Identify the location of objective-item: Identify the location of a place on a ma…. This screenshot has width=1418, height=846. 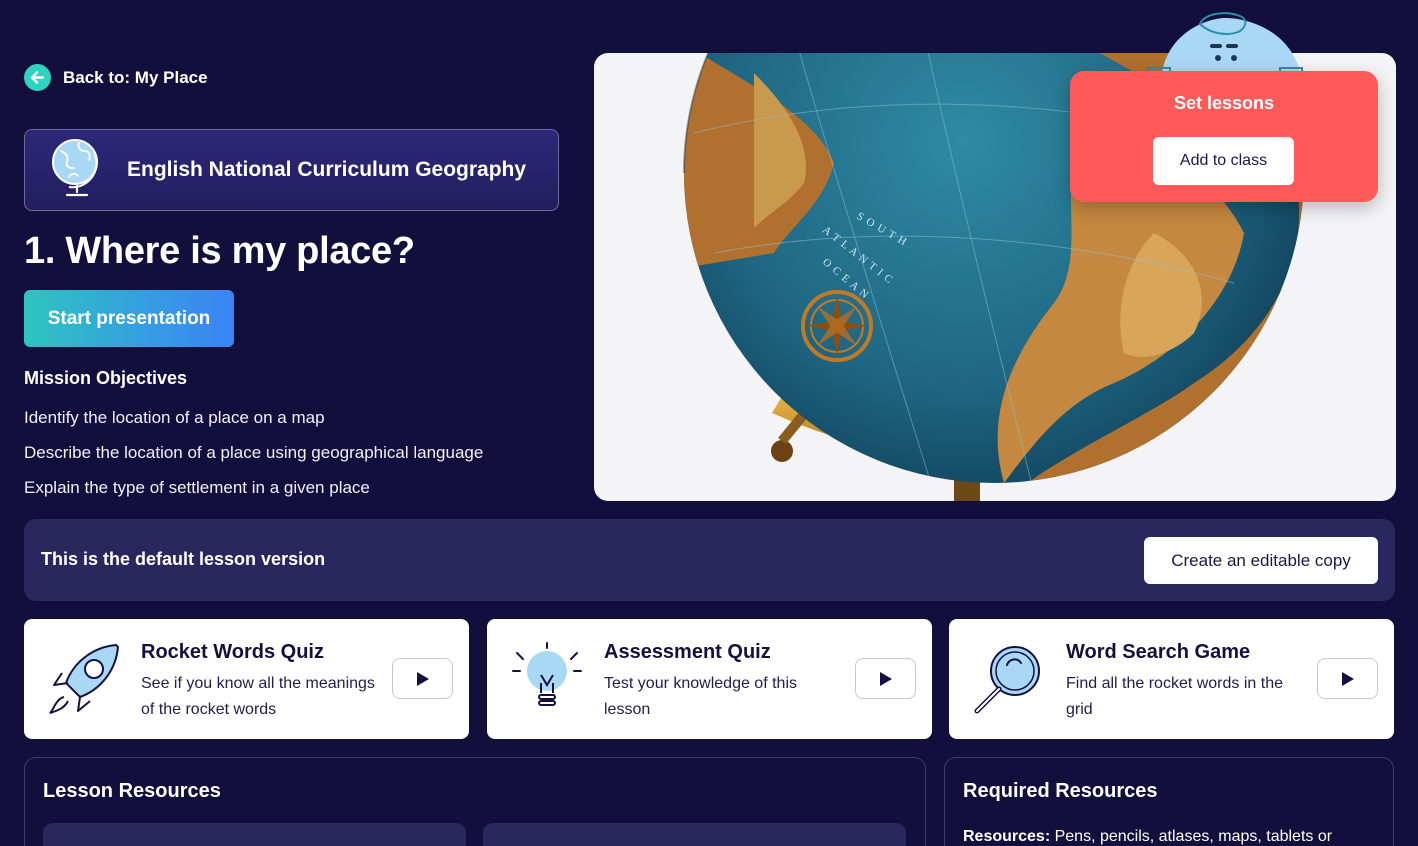
(174, 417).